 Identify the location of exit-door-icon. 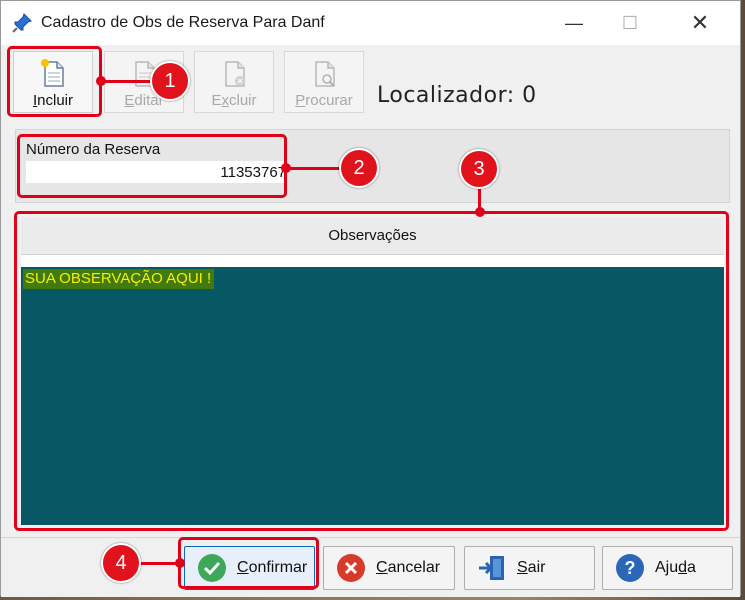
(492, 568).